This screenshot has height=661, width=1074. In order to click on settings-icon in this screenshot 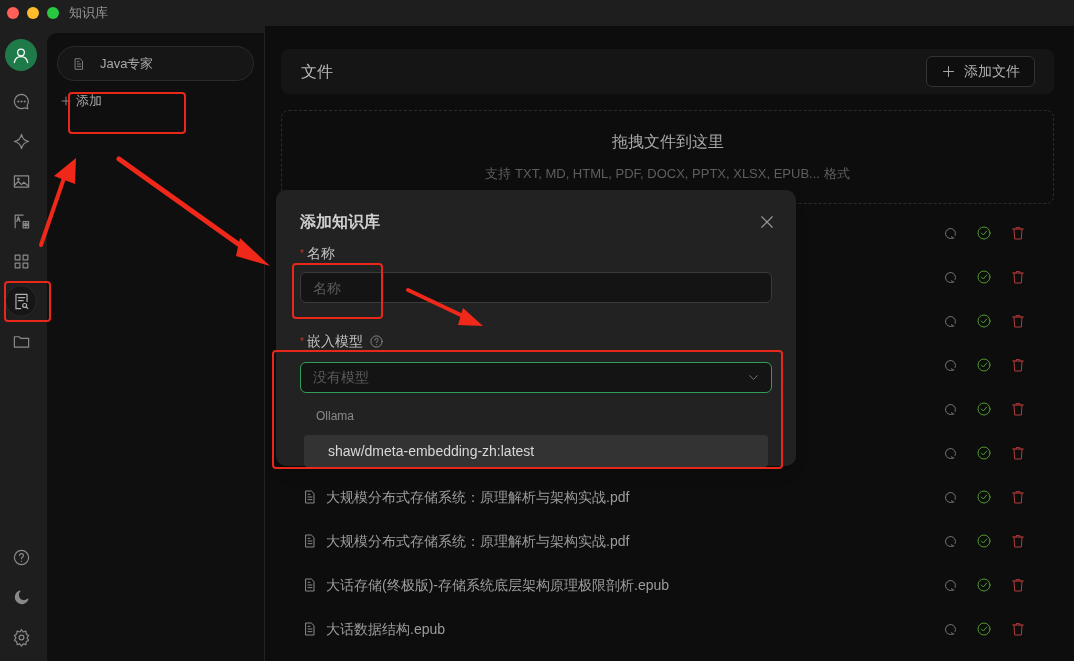, I will do `click(21, 637)`.